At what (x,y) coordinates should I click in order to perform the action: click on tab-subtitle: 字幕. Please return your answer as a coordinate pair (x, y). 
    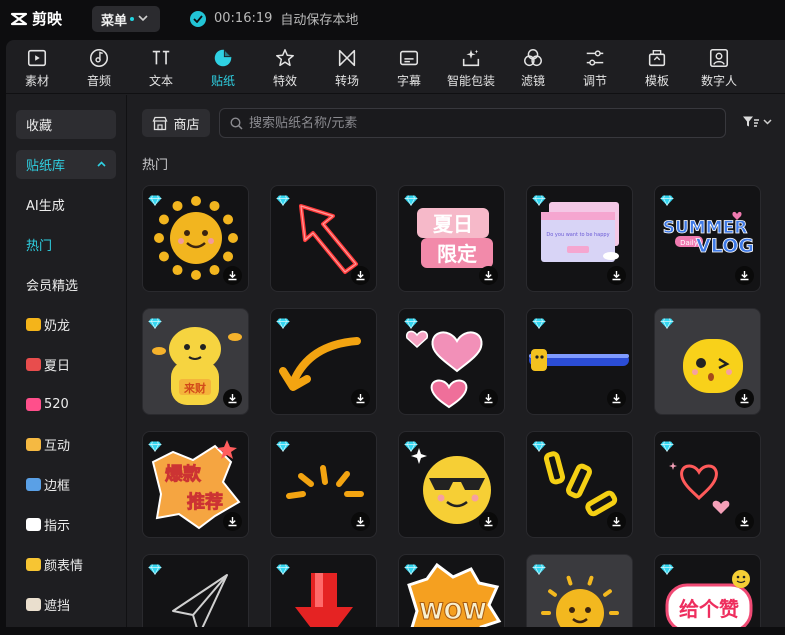
    Looking at the image, I should click on (409, 67).